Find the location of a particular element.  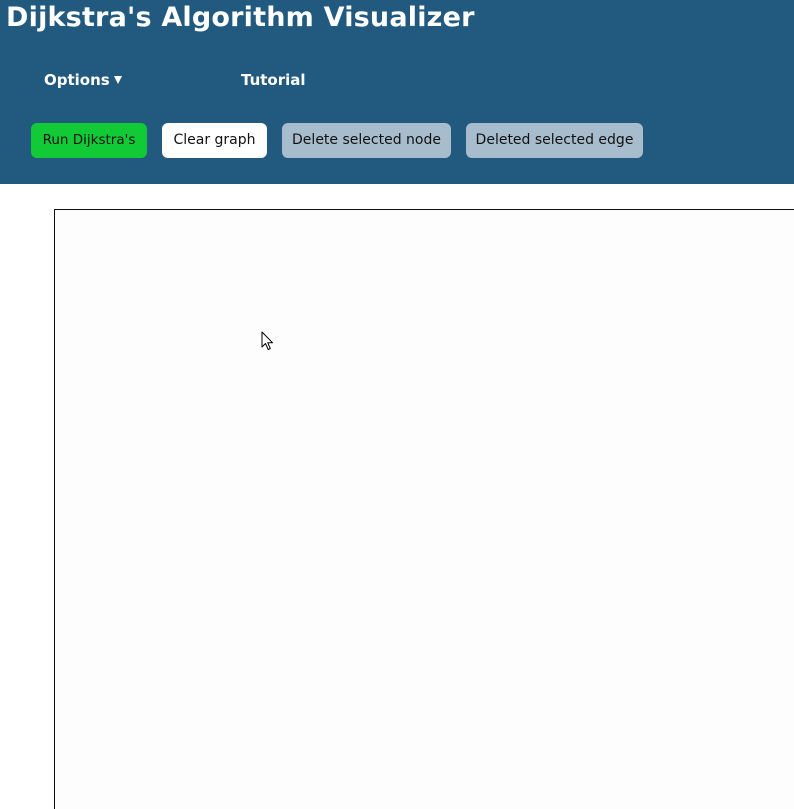

caret-down-icon is located at coordinates (117, 79).